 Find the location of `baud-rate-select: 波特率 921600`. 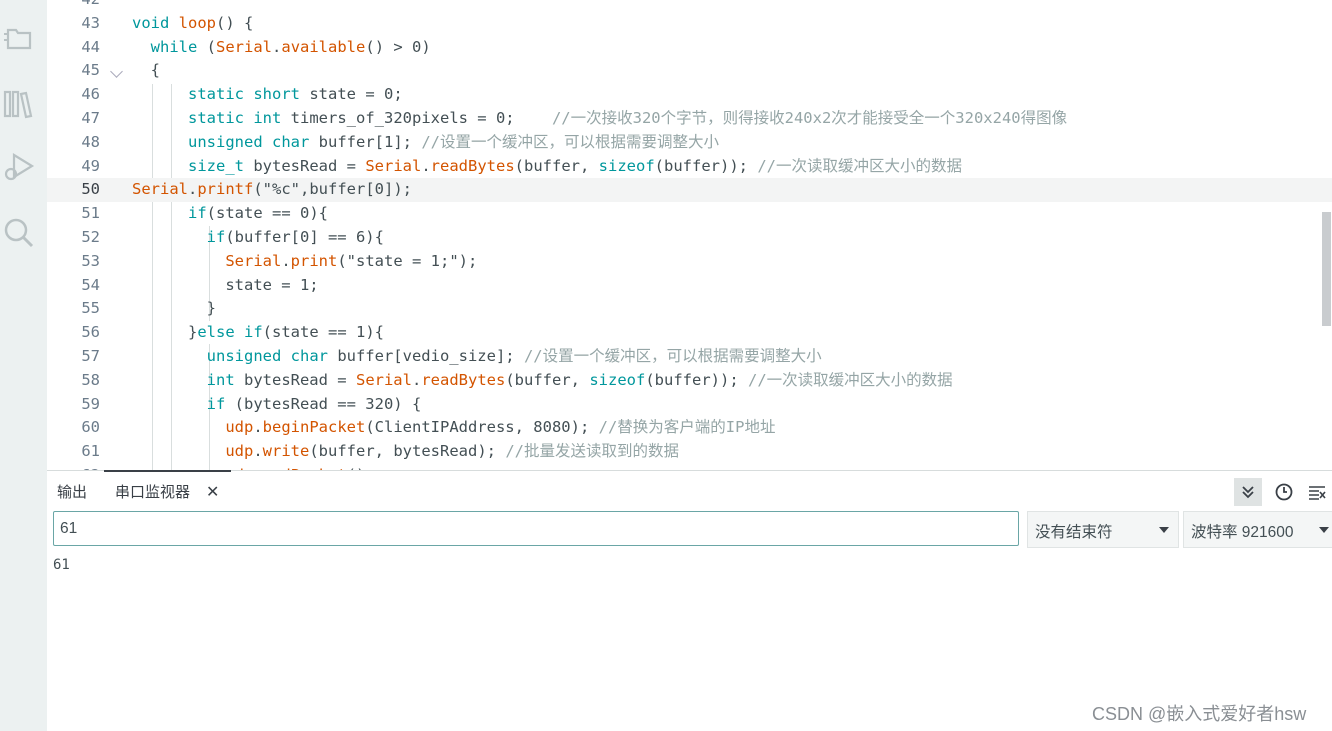

baud-rate-select: 波特率 921600 is located at coordinates (1257, 529).